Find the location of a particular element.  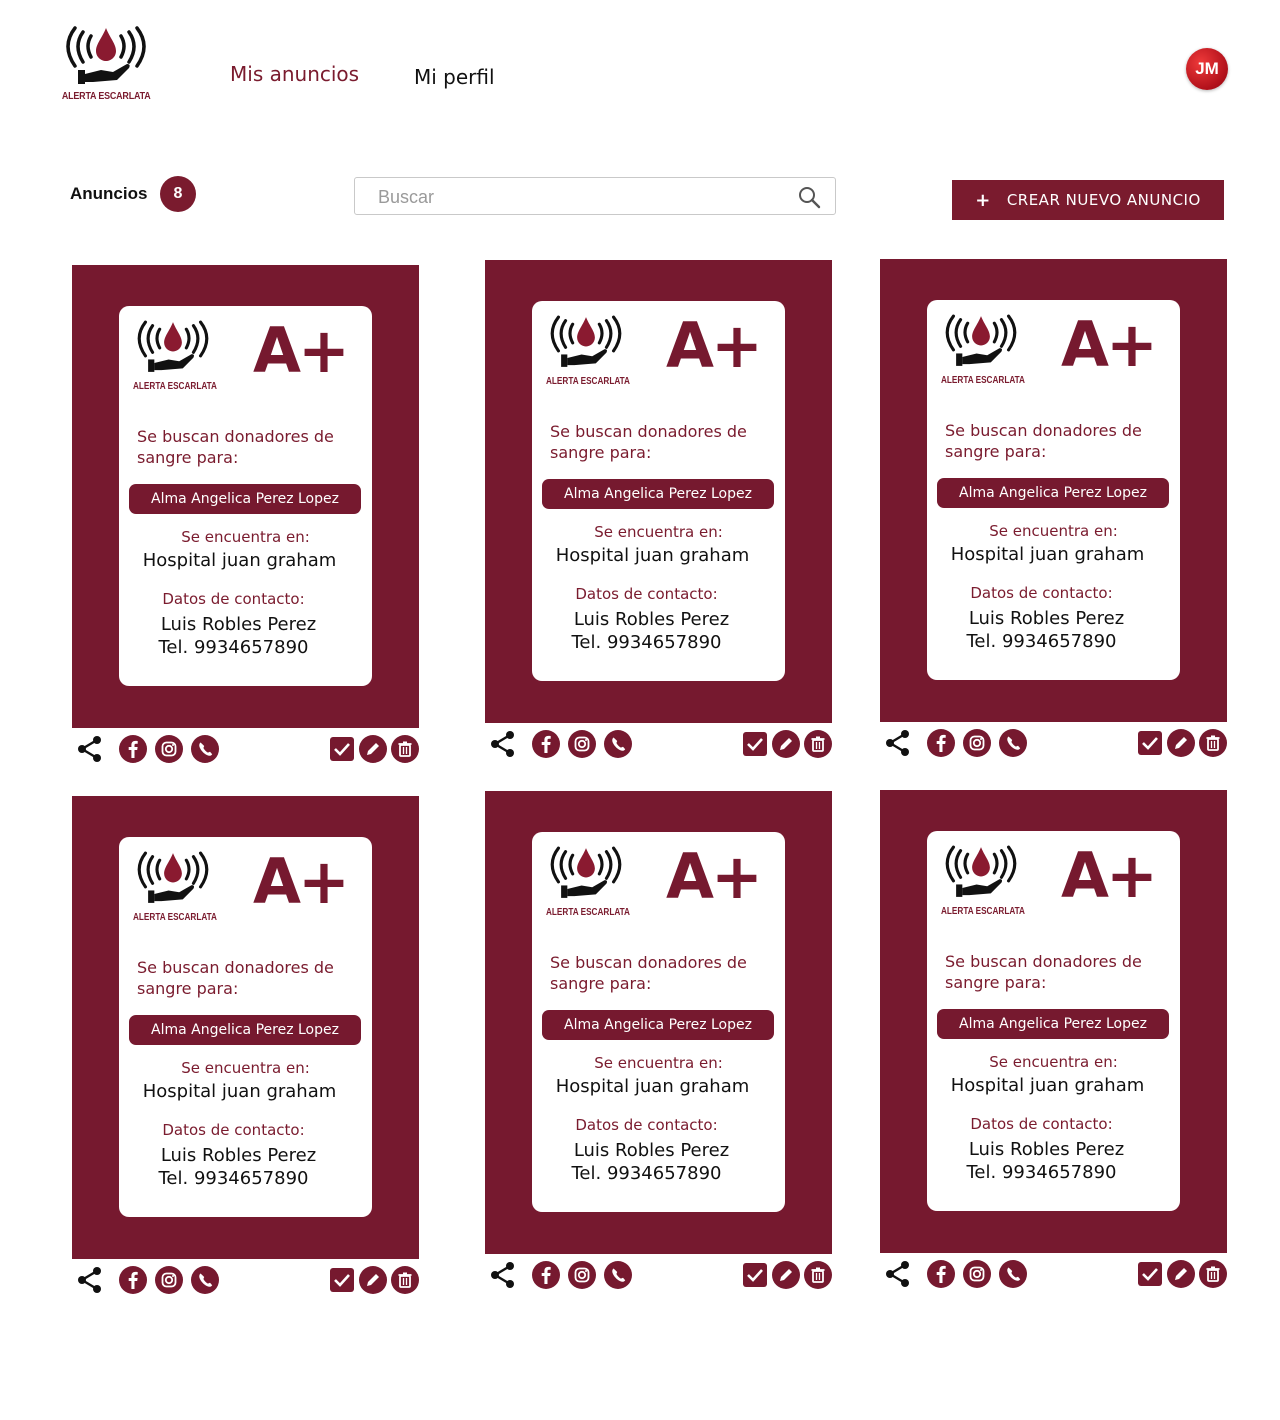

plus-icon: + is located at coordinates (983, 200).